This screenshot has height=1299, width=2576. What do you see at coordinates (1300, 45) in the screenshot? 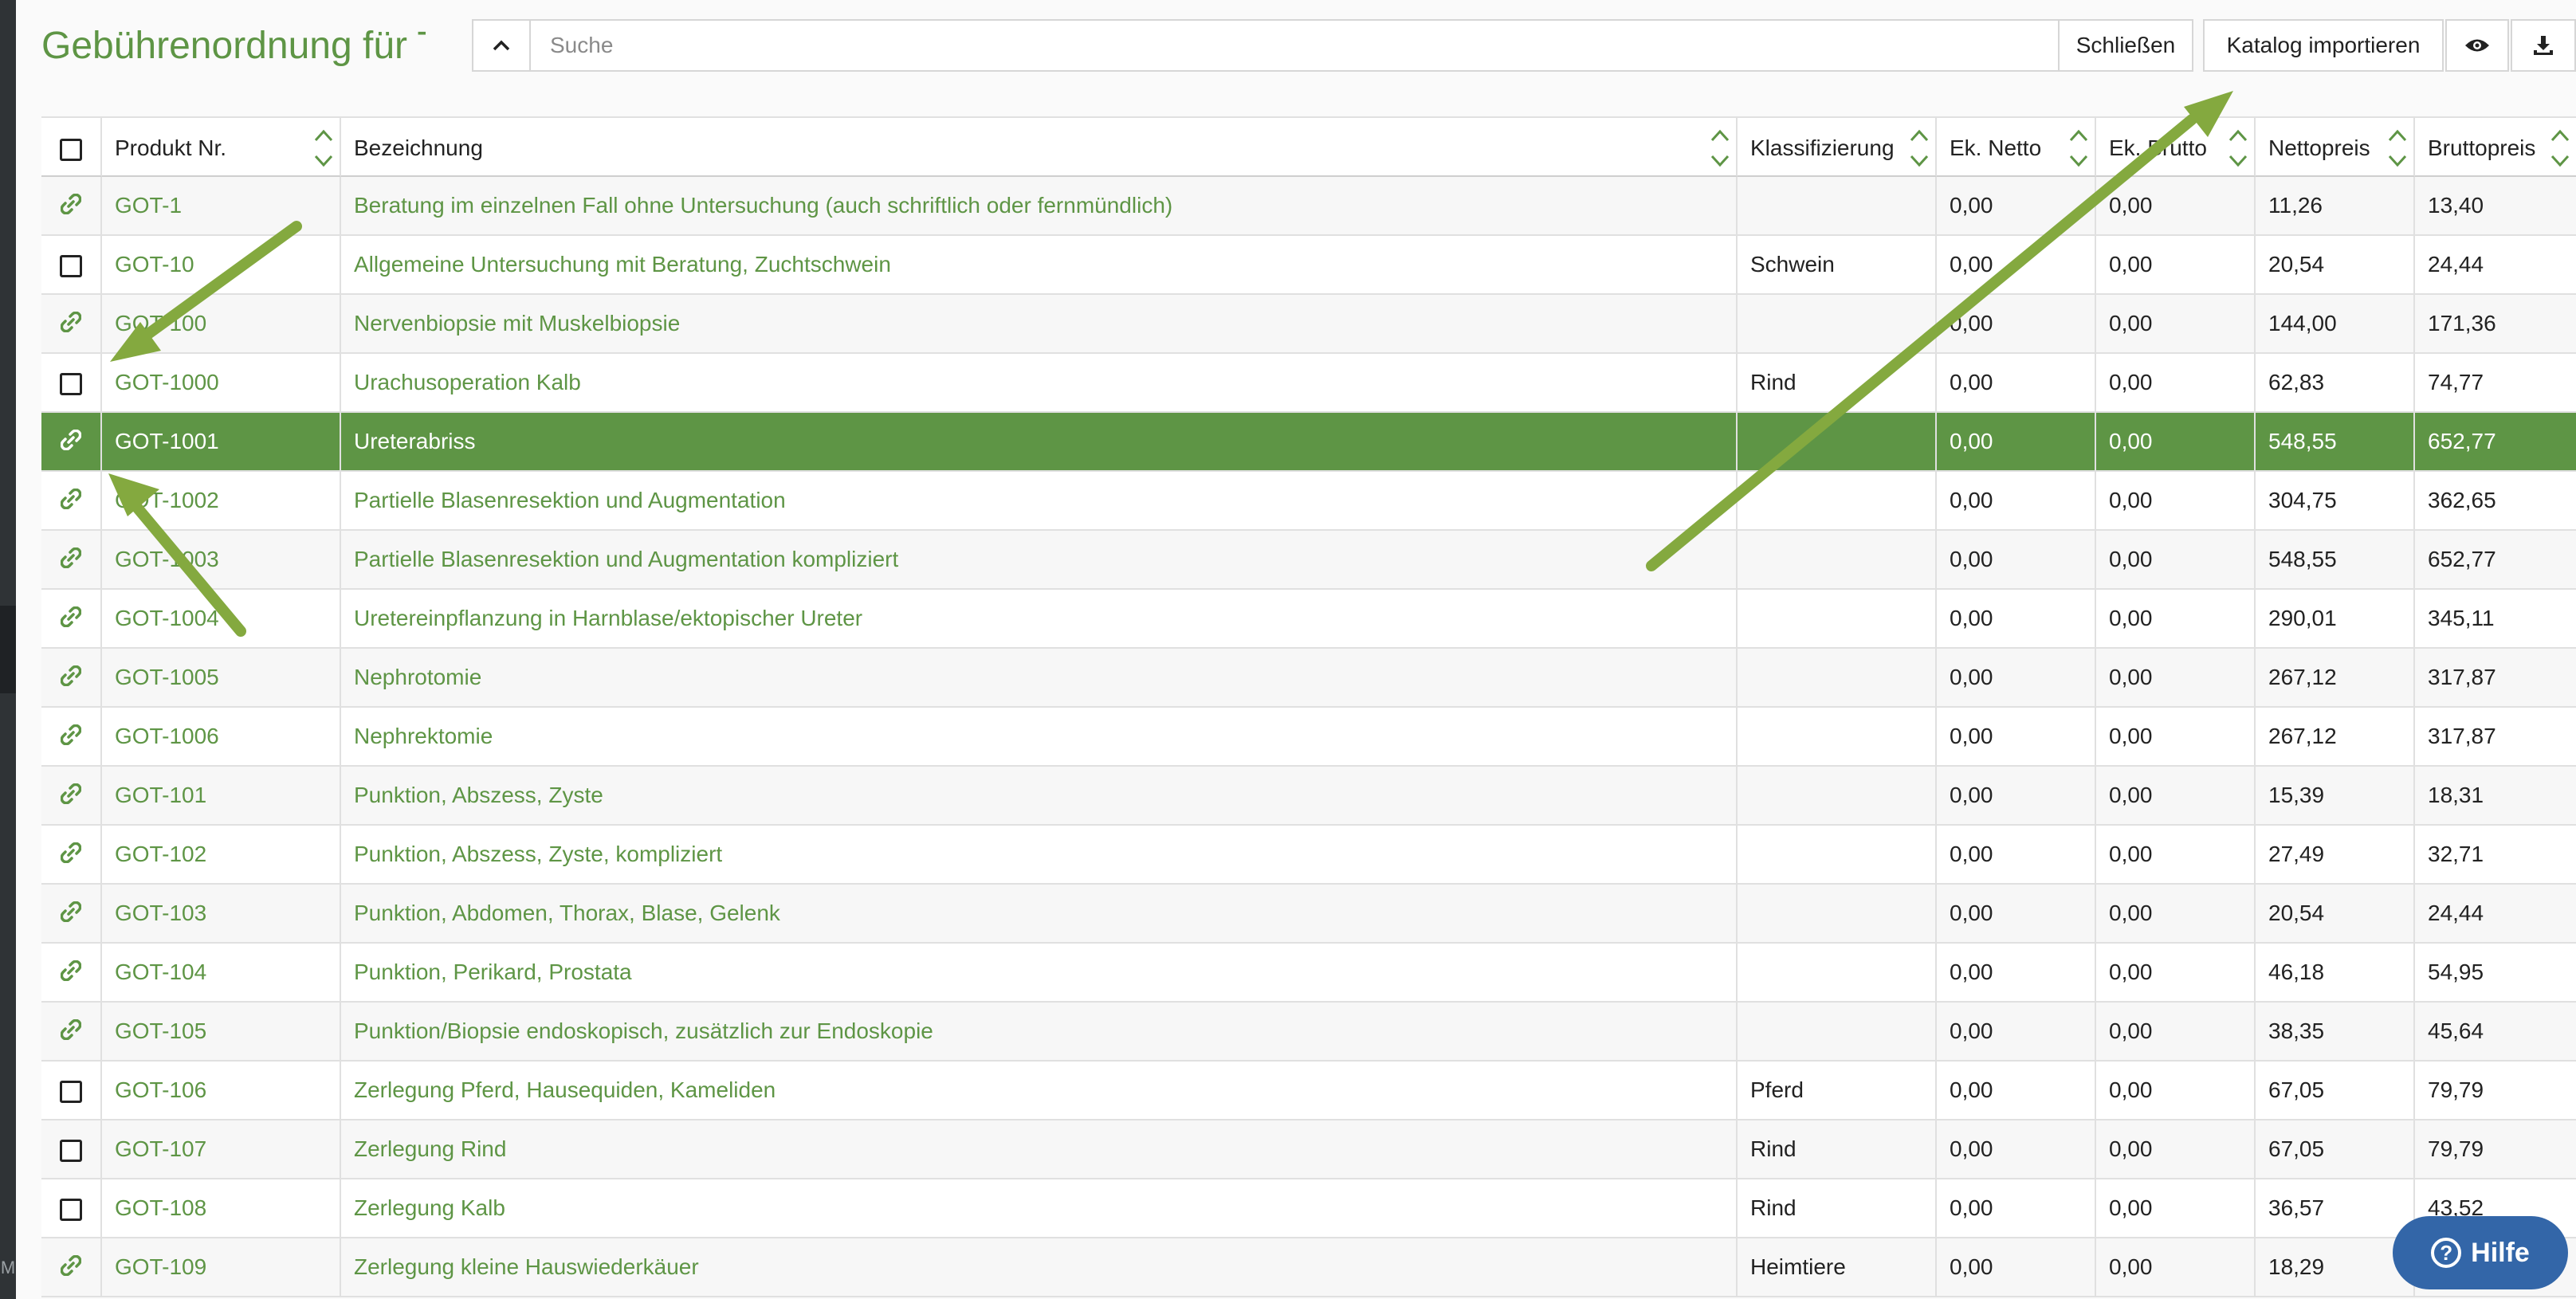
I see `search-input` at bounding box center [1300, 45].